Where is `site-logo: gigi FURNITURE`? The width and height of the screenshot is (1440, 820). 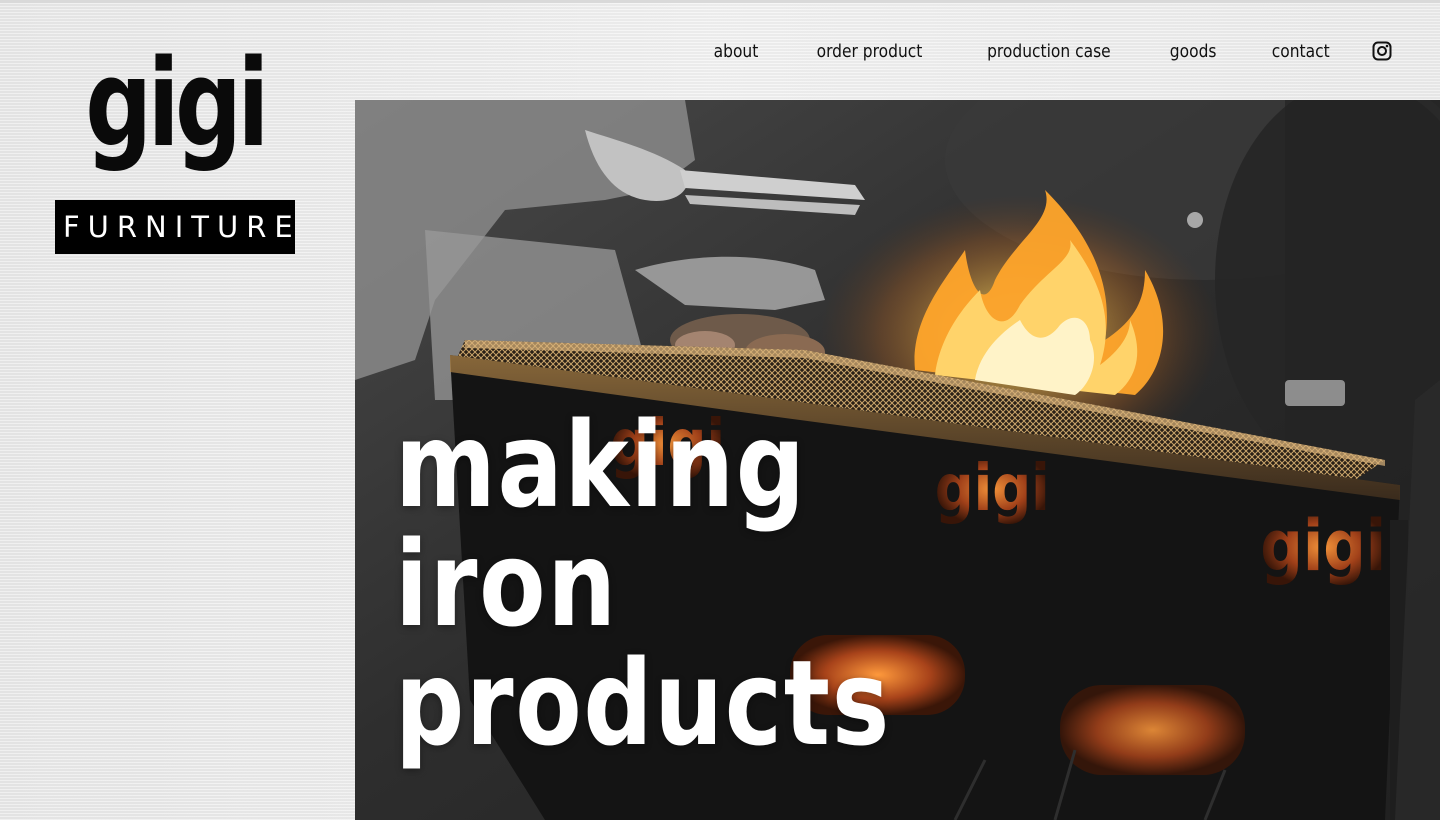
site-logo: gigi FURNITURE is located at coordinates (175, 143).